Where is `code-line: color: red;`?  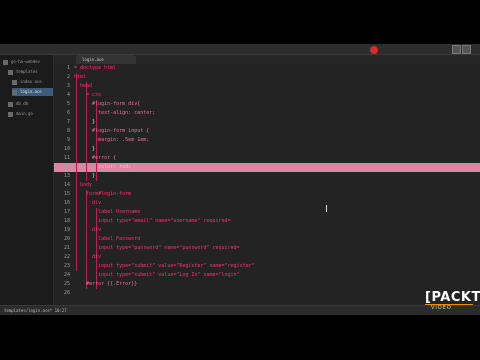 code-line: color: red; is located at coordinates (103, 167).